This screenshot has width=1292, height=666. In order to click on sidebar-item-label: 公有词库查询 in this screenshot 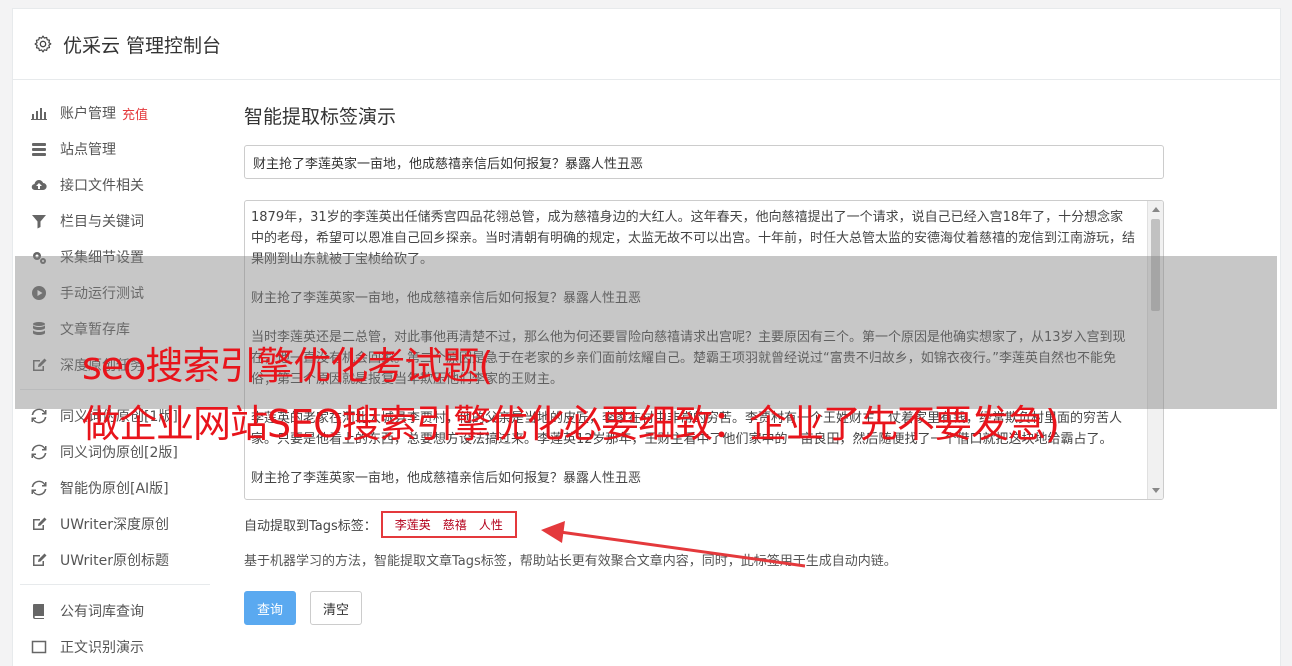, I will do `click(102, 612)`.